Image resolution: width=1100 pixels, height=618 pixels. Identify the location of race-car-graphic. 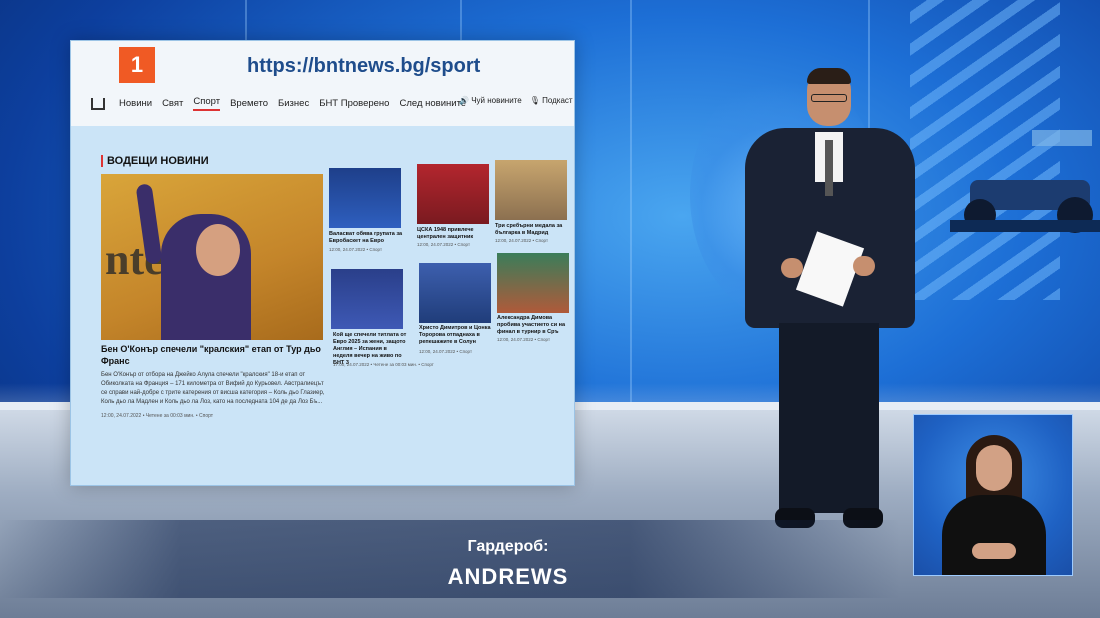
(1025, 181).